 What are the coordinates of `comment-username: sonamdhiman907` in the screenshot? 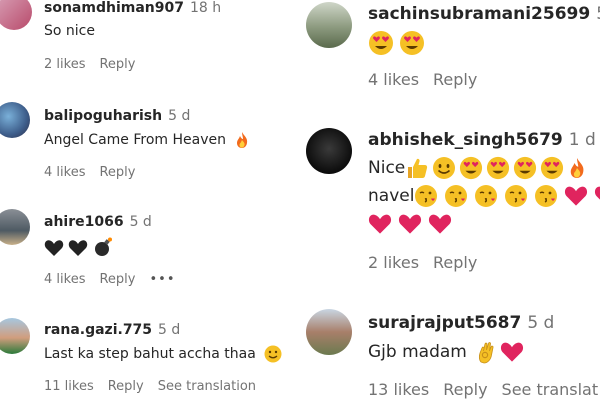 It's located at (114, 8).